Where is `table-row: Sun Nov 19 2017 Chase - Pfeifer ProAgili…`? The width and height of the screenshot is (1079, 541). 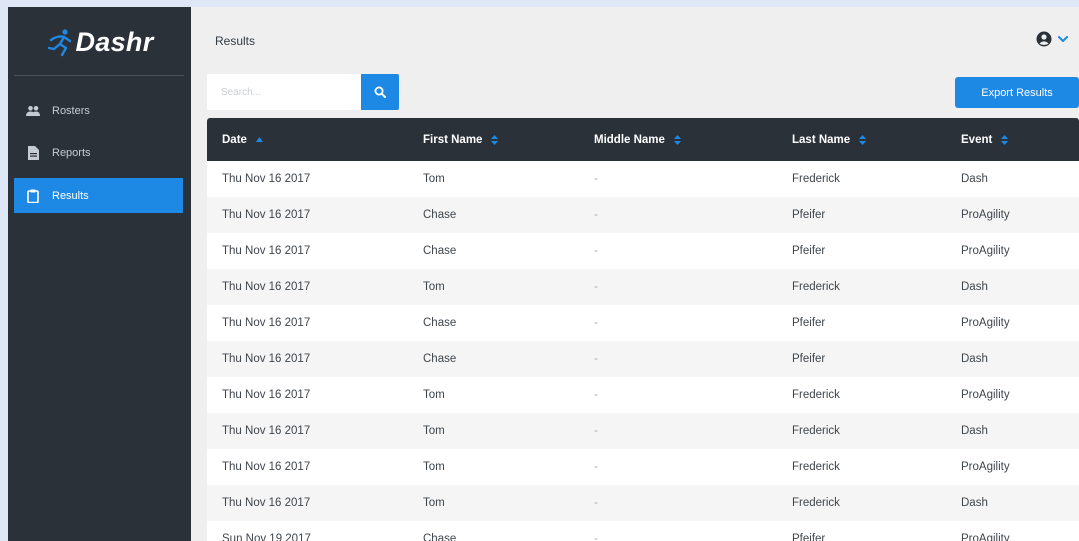 table-row: Sun Nov 19 2017 Chase - Pfeifer ProAgili… is located at coordinates (643, 531).